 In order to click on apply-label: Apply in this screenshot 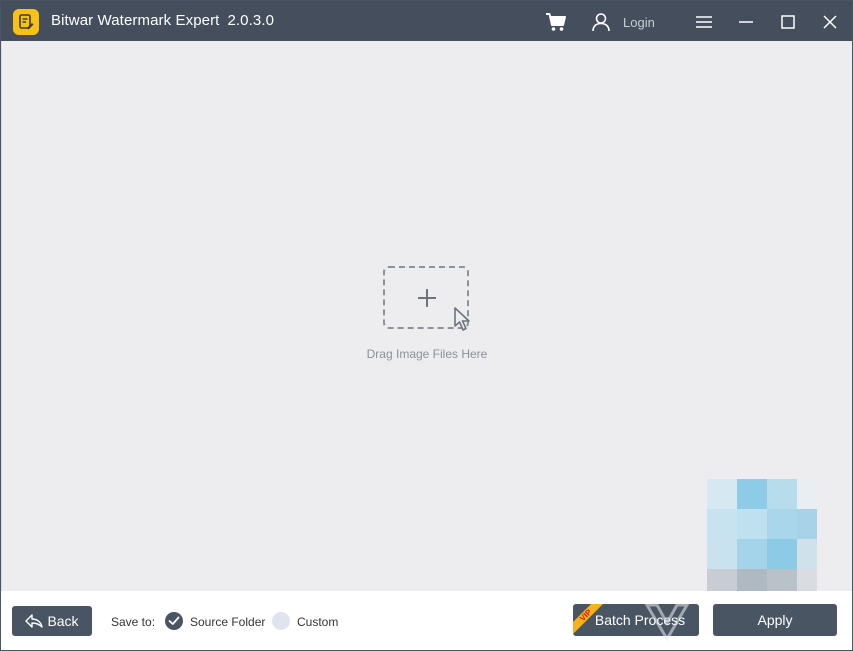, I will do `click(775, 620)`.